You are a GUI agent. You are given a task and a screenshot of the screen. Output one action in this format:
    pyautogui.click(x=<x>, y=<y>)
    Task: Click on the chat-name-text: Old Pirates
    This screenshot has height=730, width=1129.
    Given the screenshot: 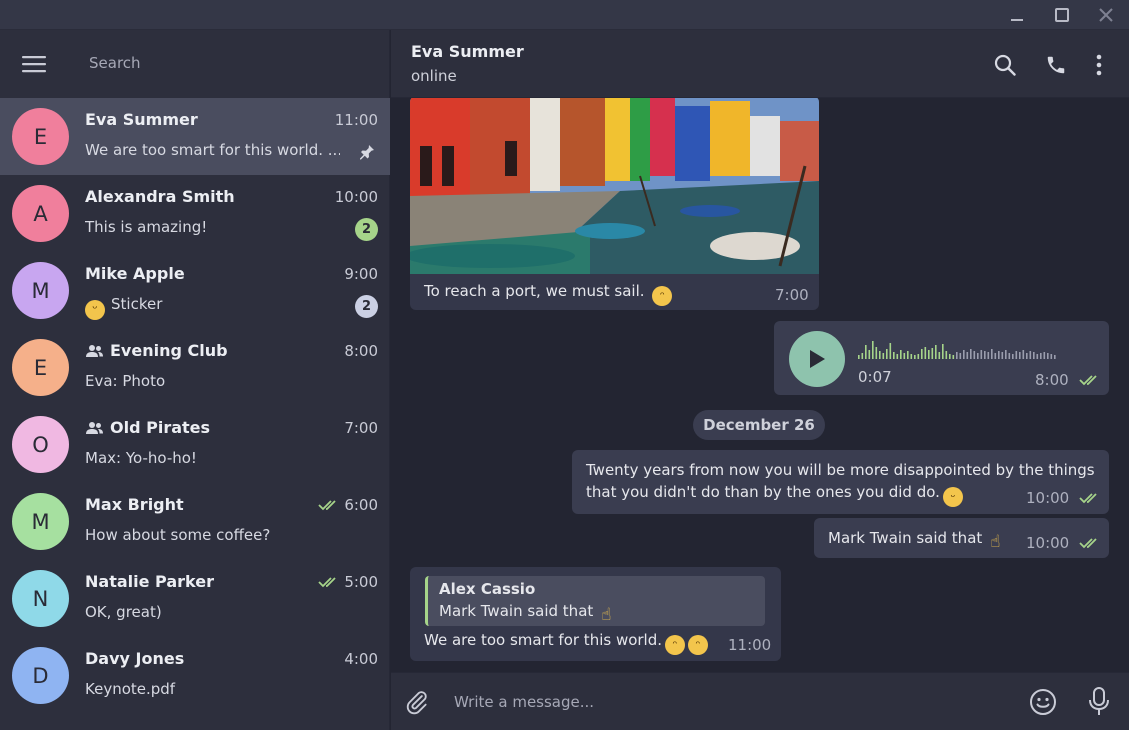 What is the action you would take?
    pyautogui.click(x=160, y=427)
    